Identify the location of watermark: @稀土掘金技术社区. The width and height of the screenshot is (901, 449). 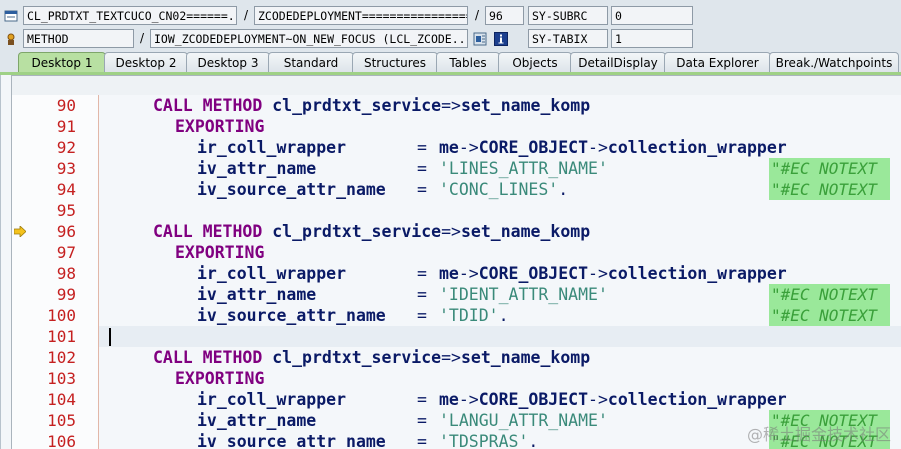
(818, 434).